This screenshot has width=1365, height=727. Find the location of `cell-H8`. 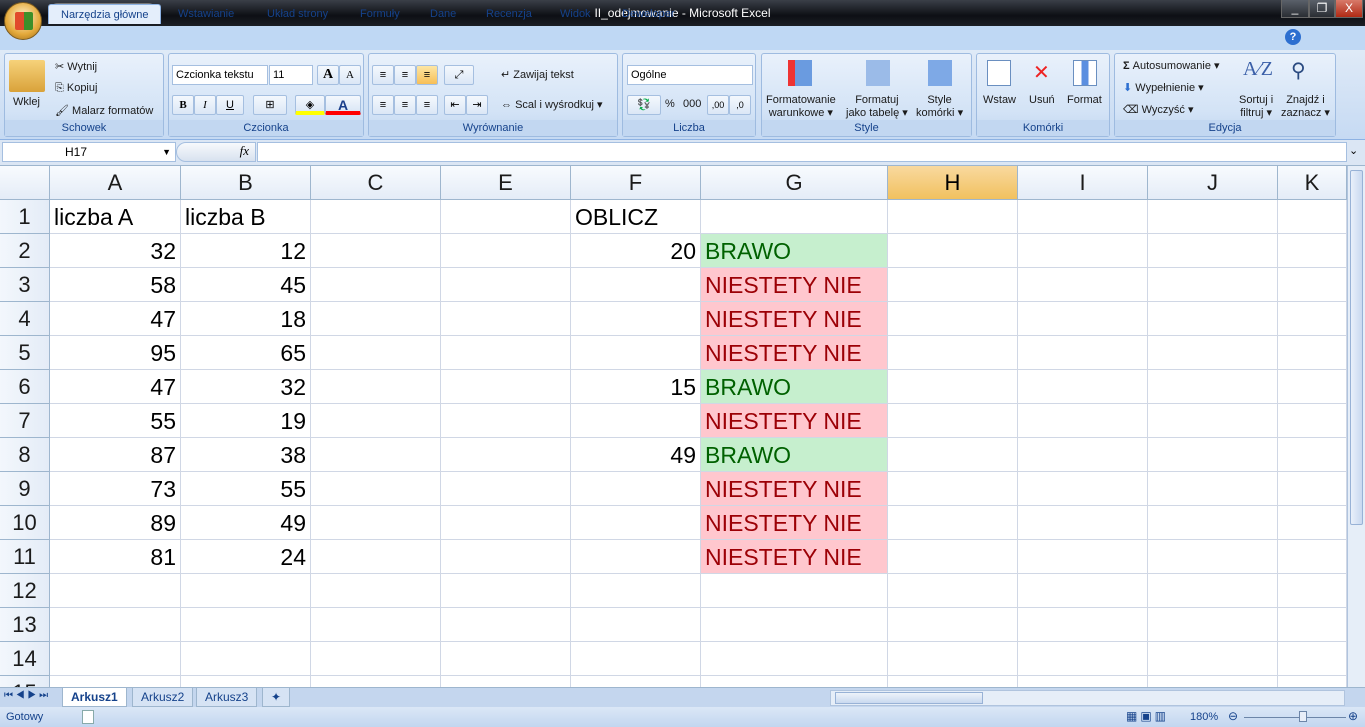

cell-H8 is located at coordinates (953, 455).